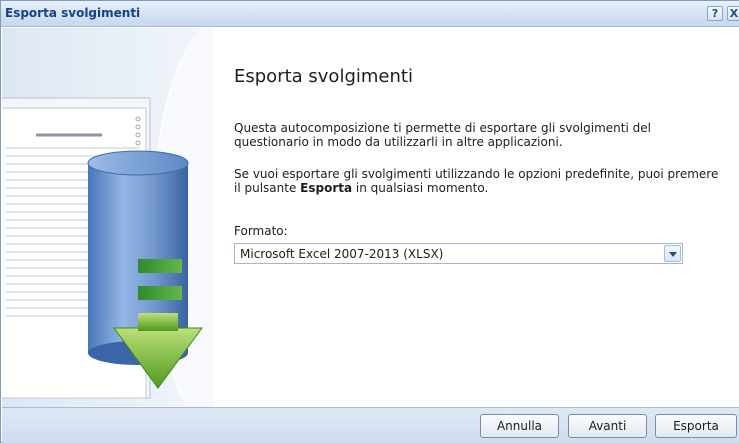  What do you see at coordinates (607, 426) in the screenshot?
I see `next-button: Avanti` at bounding box center [607, 426].